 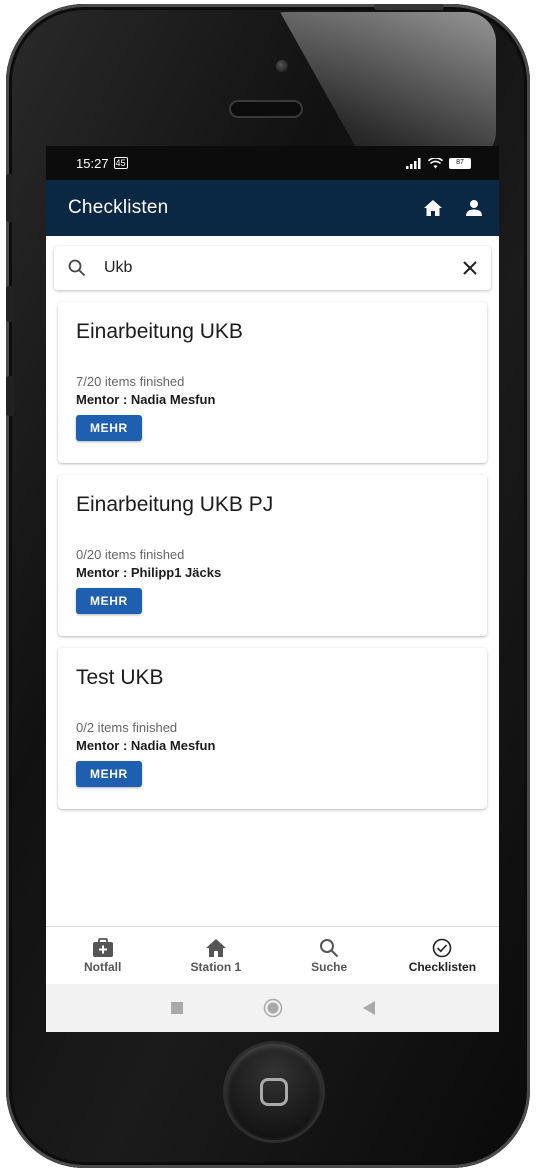 What do you see at coordinates (460, 163) in the screenshot?
I see `battery-icon: 87` at bounding box center [460, 163].